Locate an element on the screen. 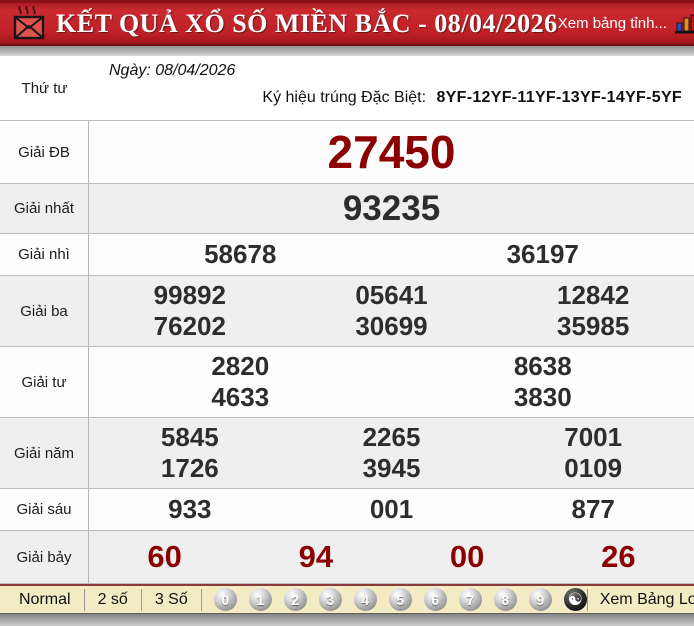 This screenshot has height=626, width=694. prize-number: 3830 is located at coordinates (543, 397).